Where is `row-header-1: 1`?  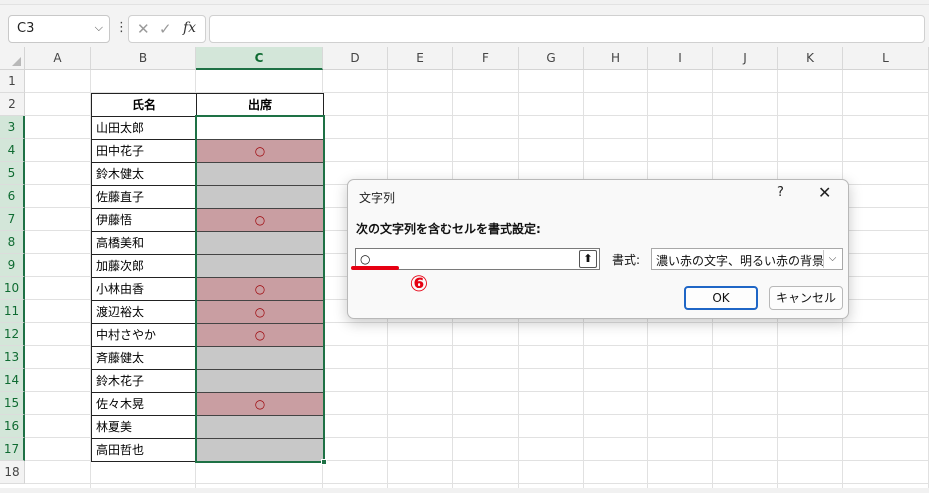
row-header-1: 1 is located at coordinates (12, 81).